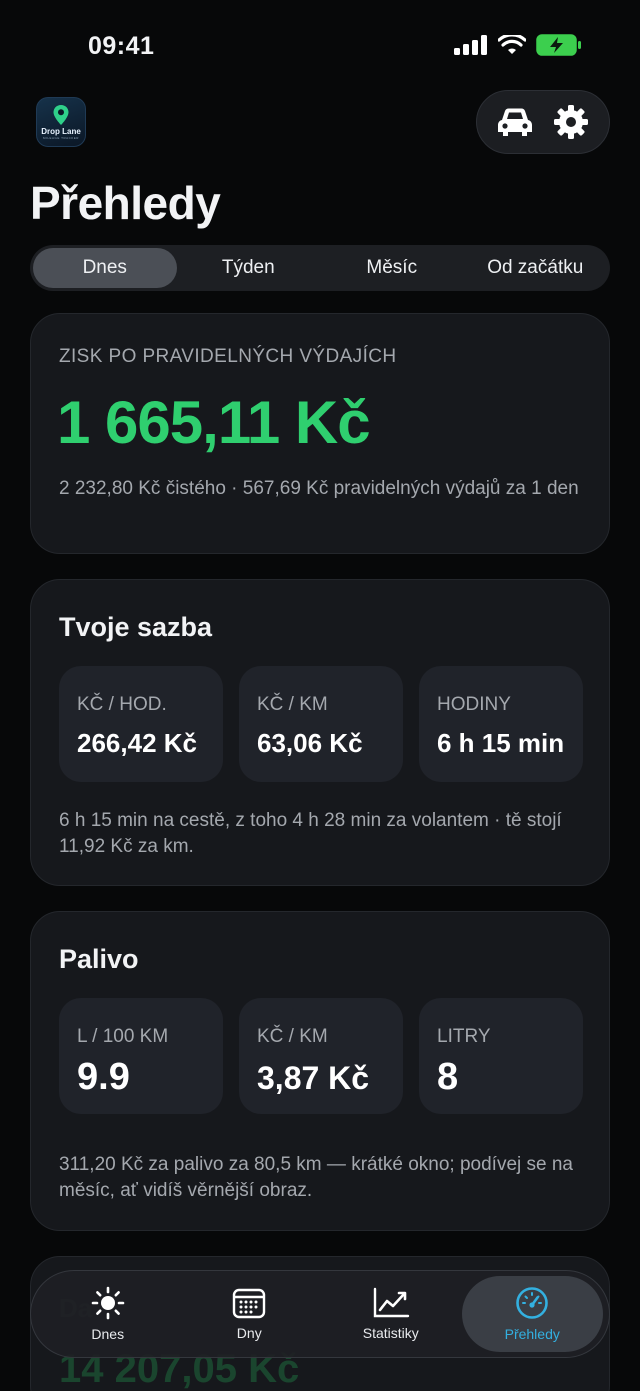 Image resolution: width=640 pixels, height=1391 pixels. I want to click on tile-label: L / 100 KM, so click(123, 1036).